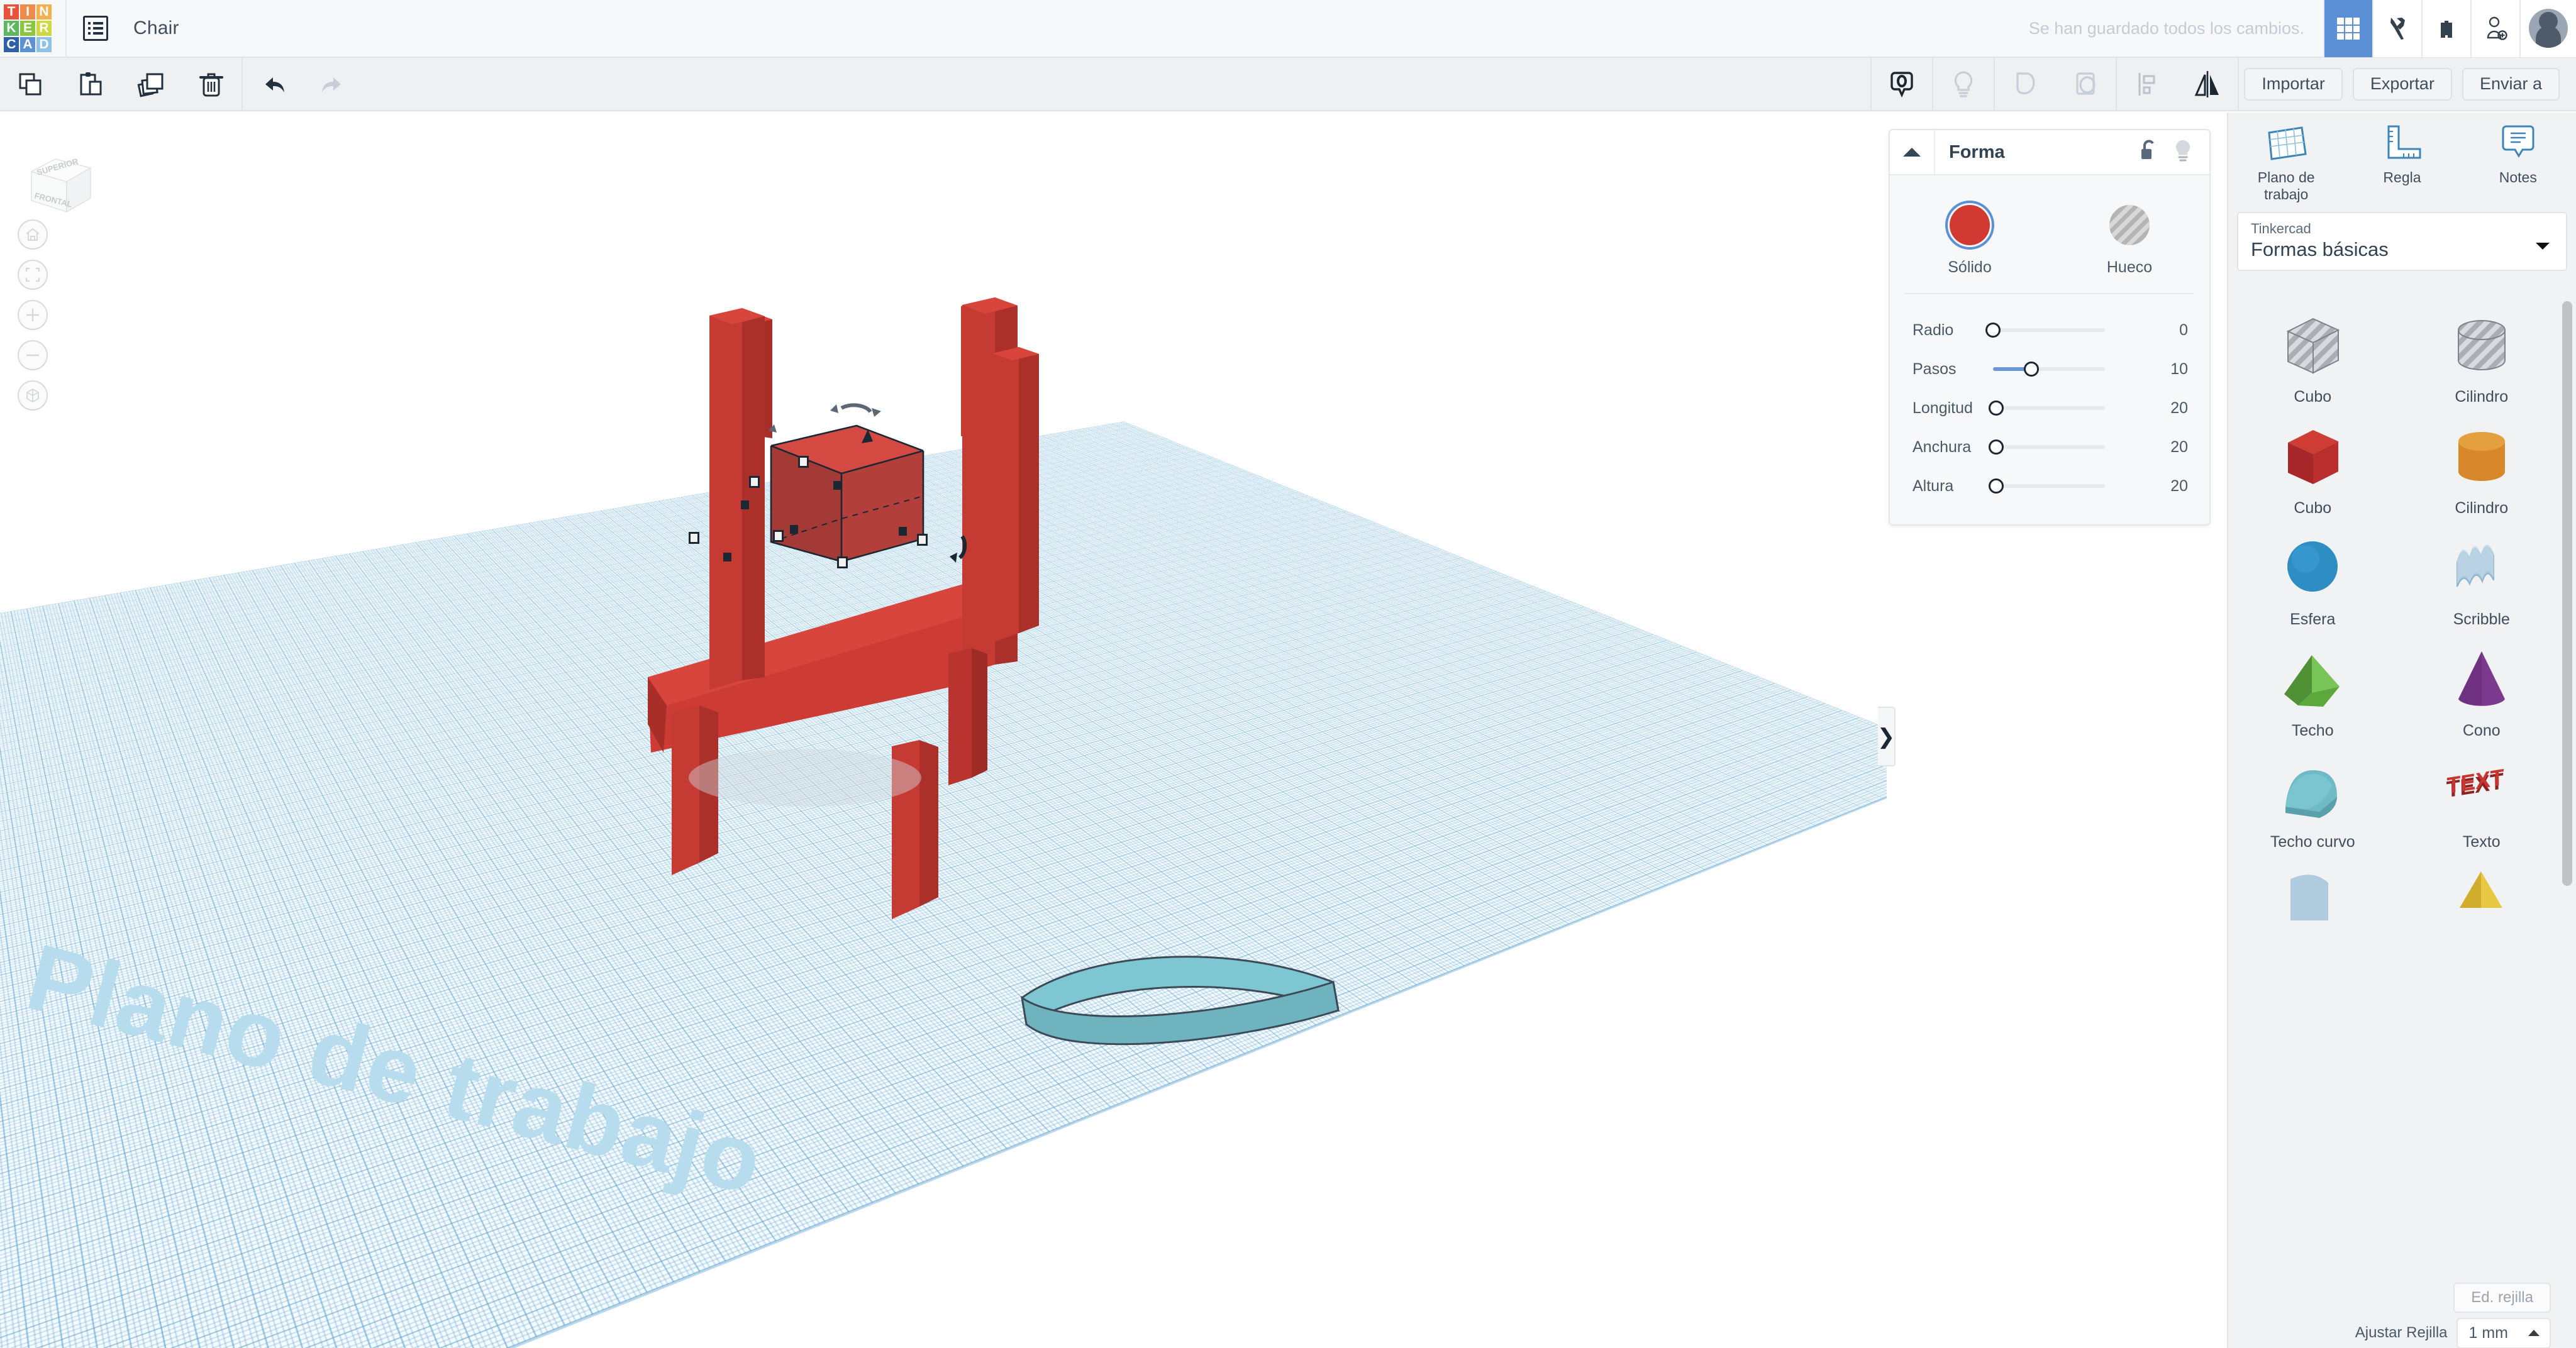 The width and height of the screenshot is (2576, 1348). I want to click on shape-item-cilindro: Cilindro, so click(2482, 472).